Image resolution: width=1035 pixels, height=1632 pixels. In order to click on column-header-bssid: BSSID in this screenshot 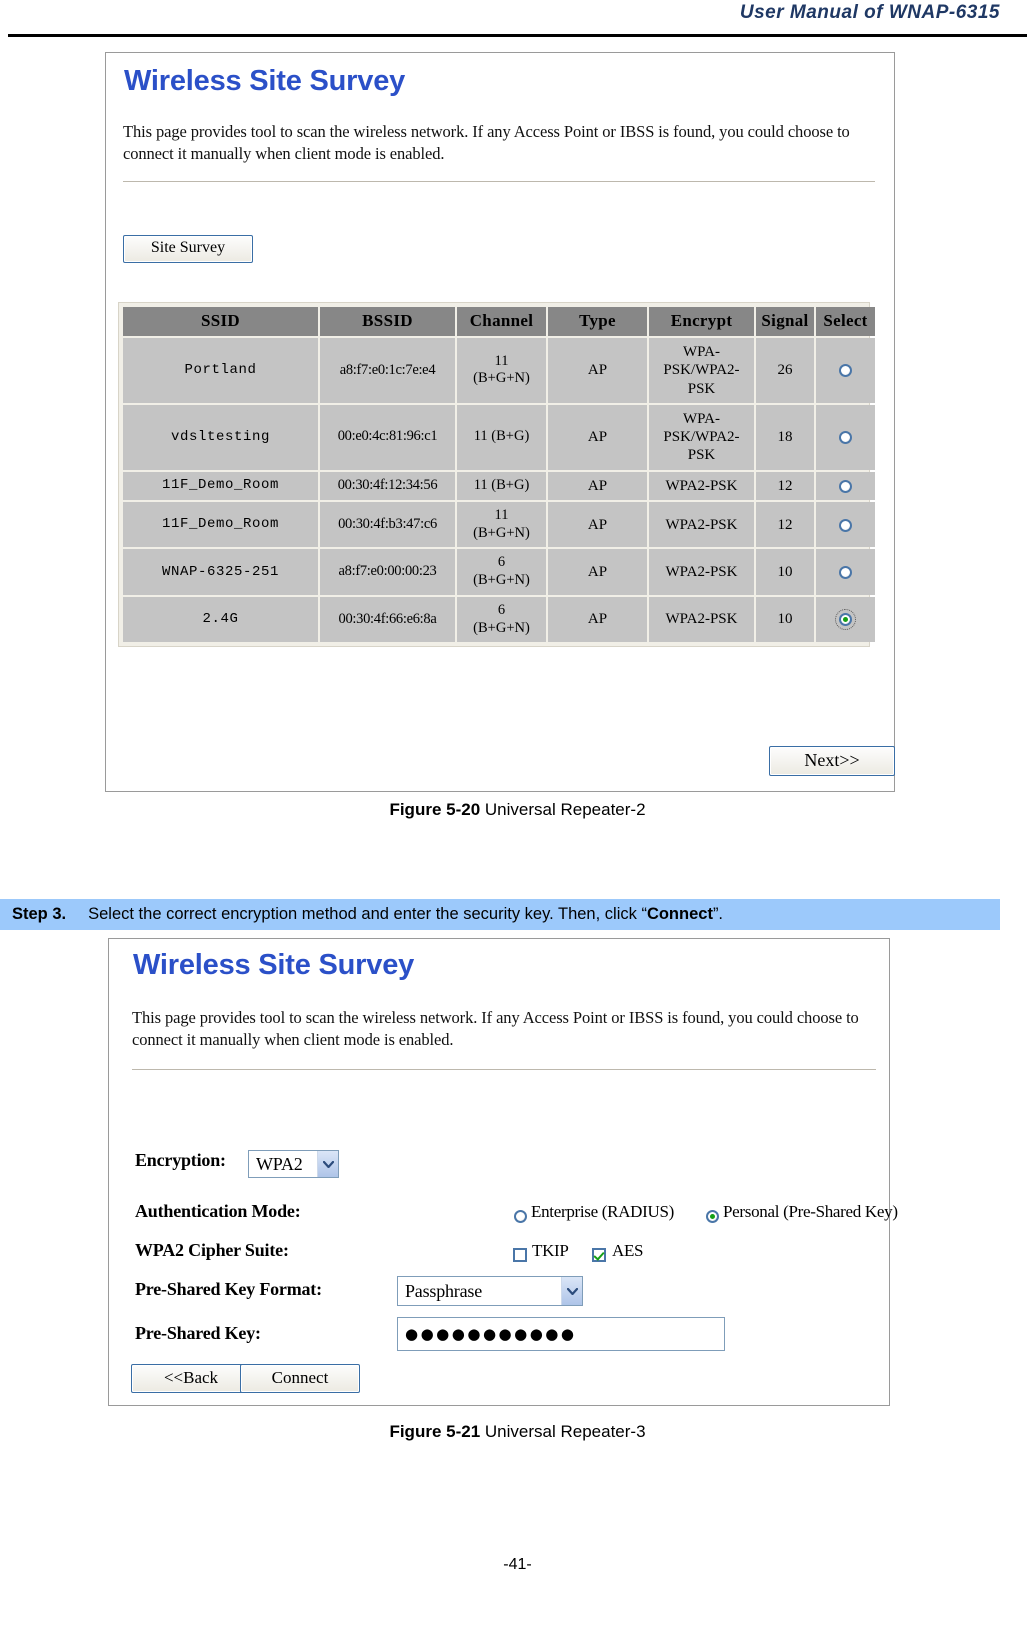, I will do `click(387, 321)`.